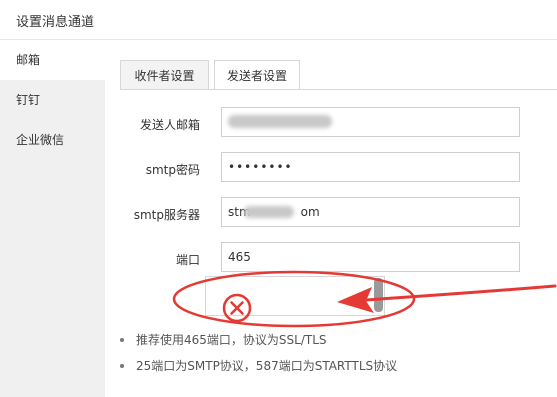  Describe the element at coordinates (166, 215) in the screenshot. I see `smtp-server-label: smtp服务器` at that location.